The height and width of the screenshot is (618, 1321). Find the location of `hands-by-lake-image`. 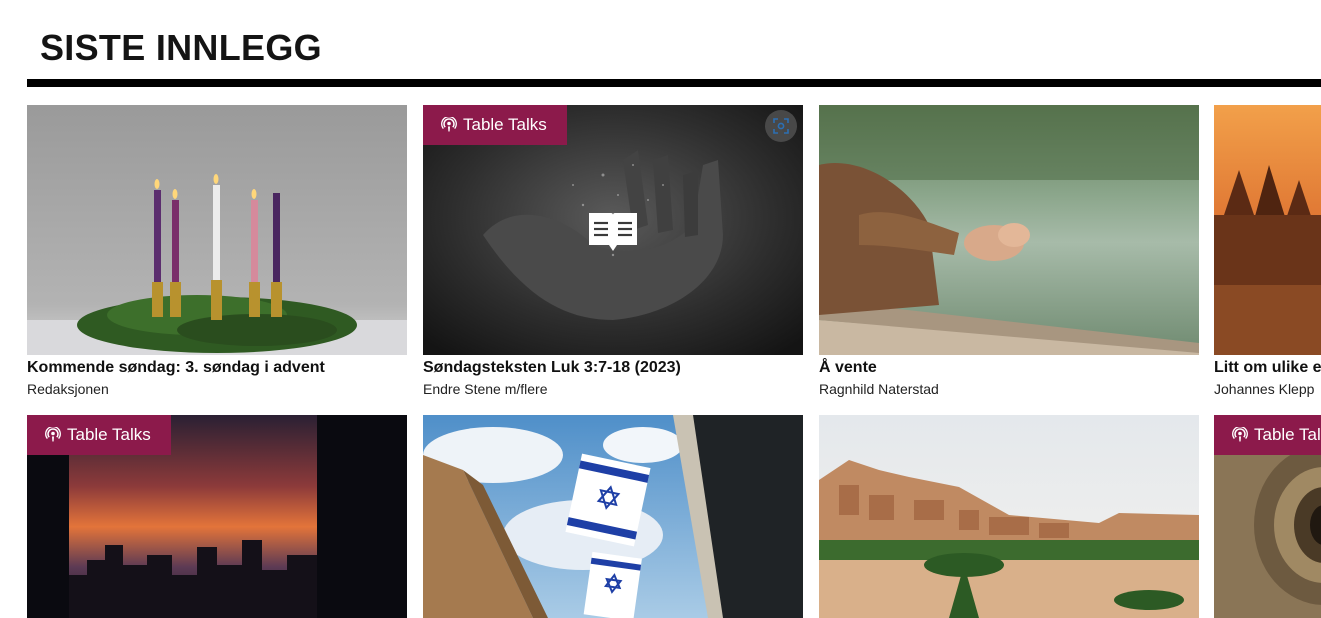

hands-by-lake-image is located at coordinates (1009, 230).